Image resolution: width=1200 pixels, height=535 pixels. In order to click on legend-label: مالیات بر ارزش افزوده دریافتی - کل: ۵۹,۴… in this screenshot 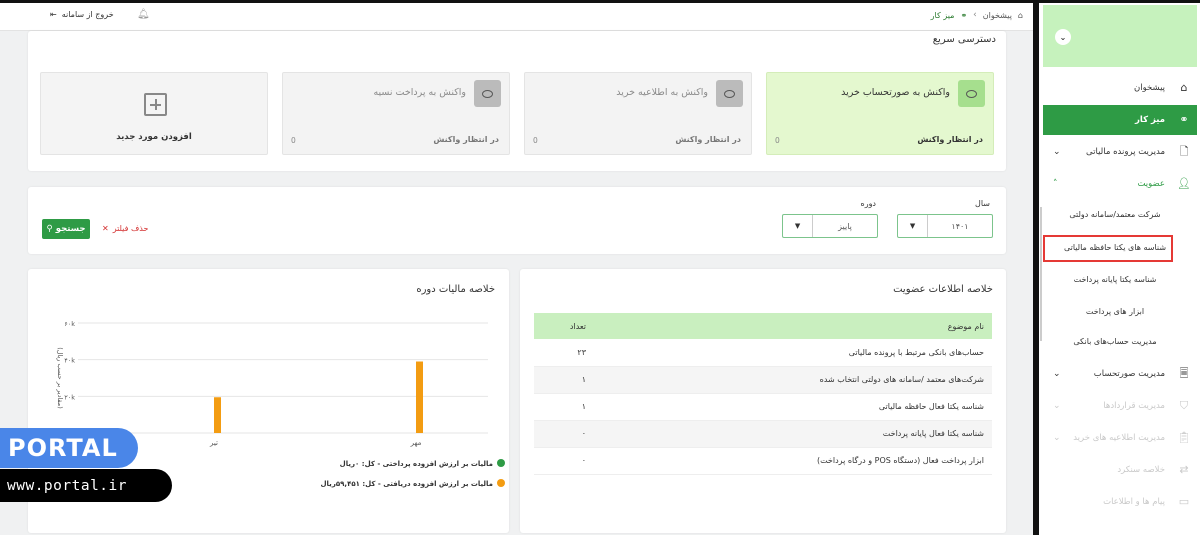, I will do `click(406, 484)`.